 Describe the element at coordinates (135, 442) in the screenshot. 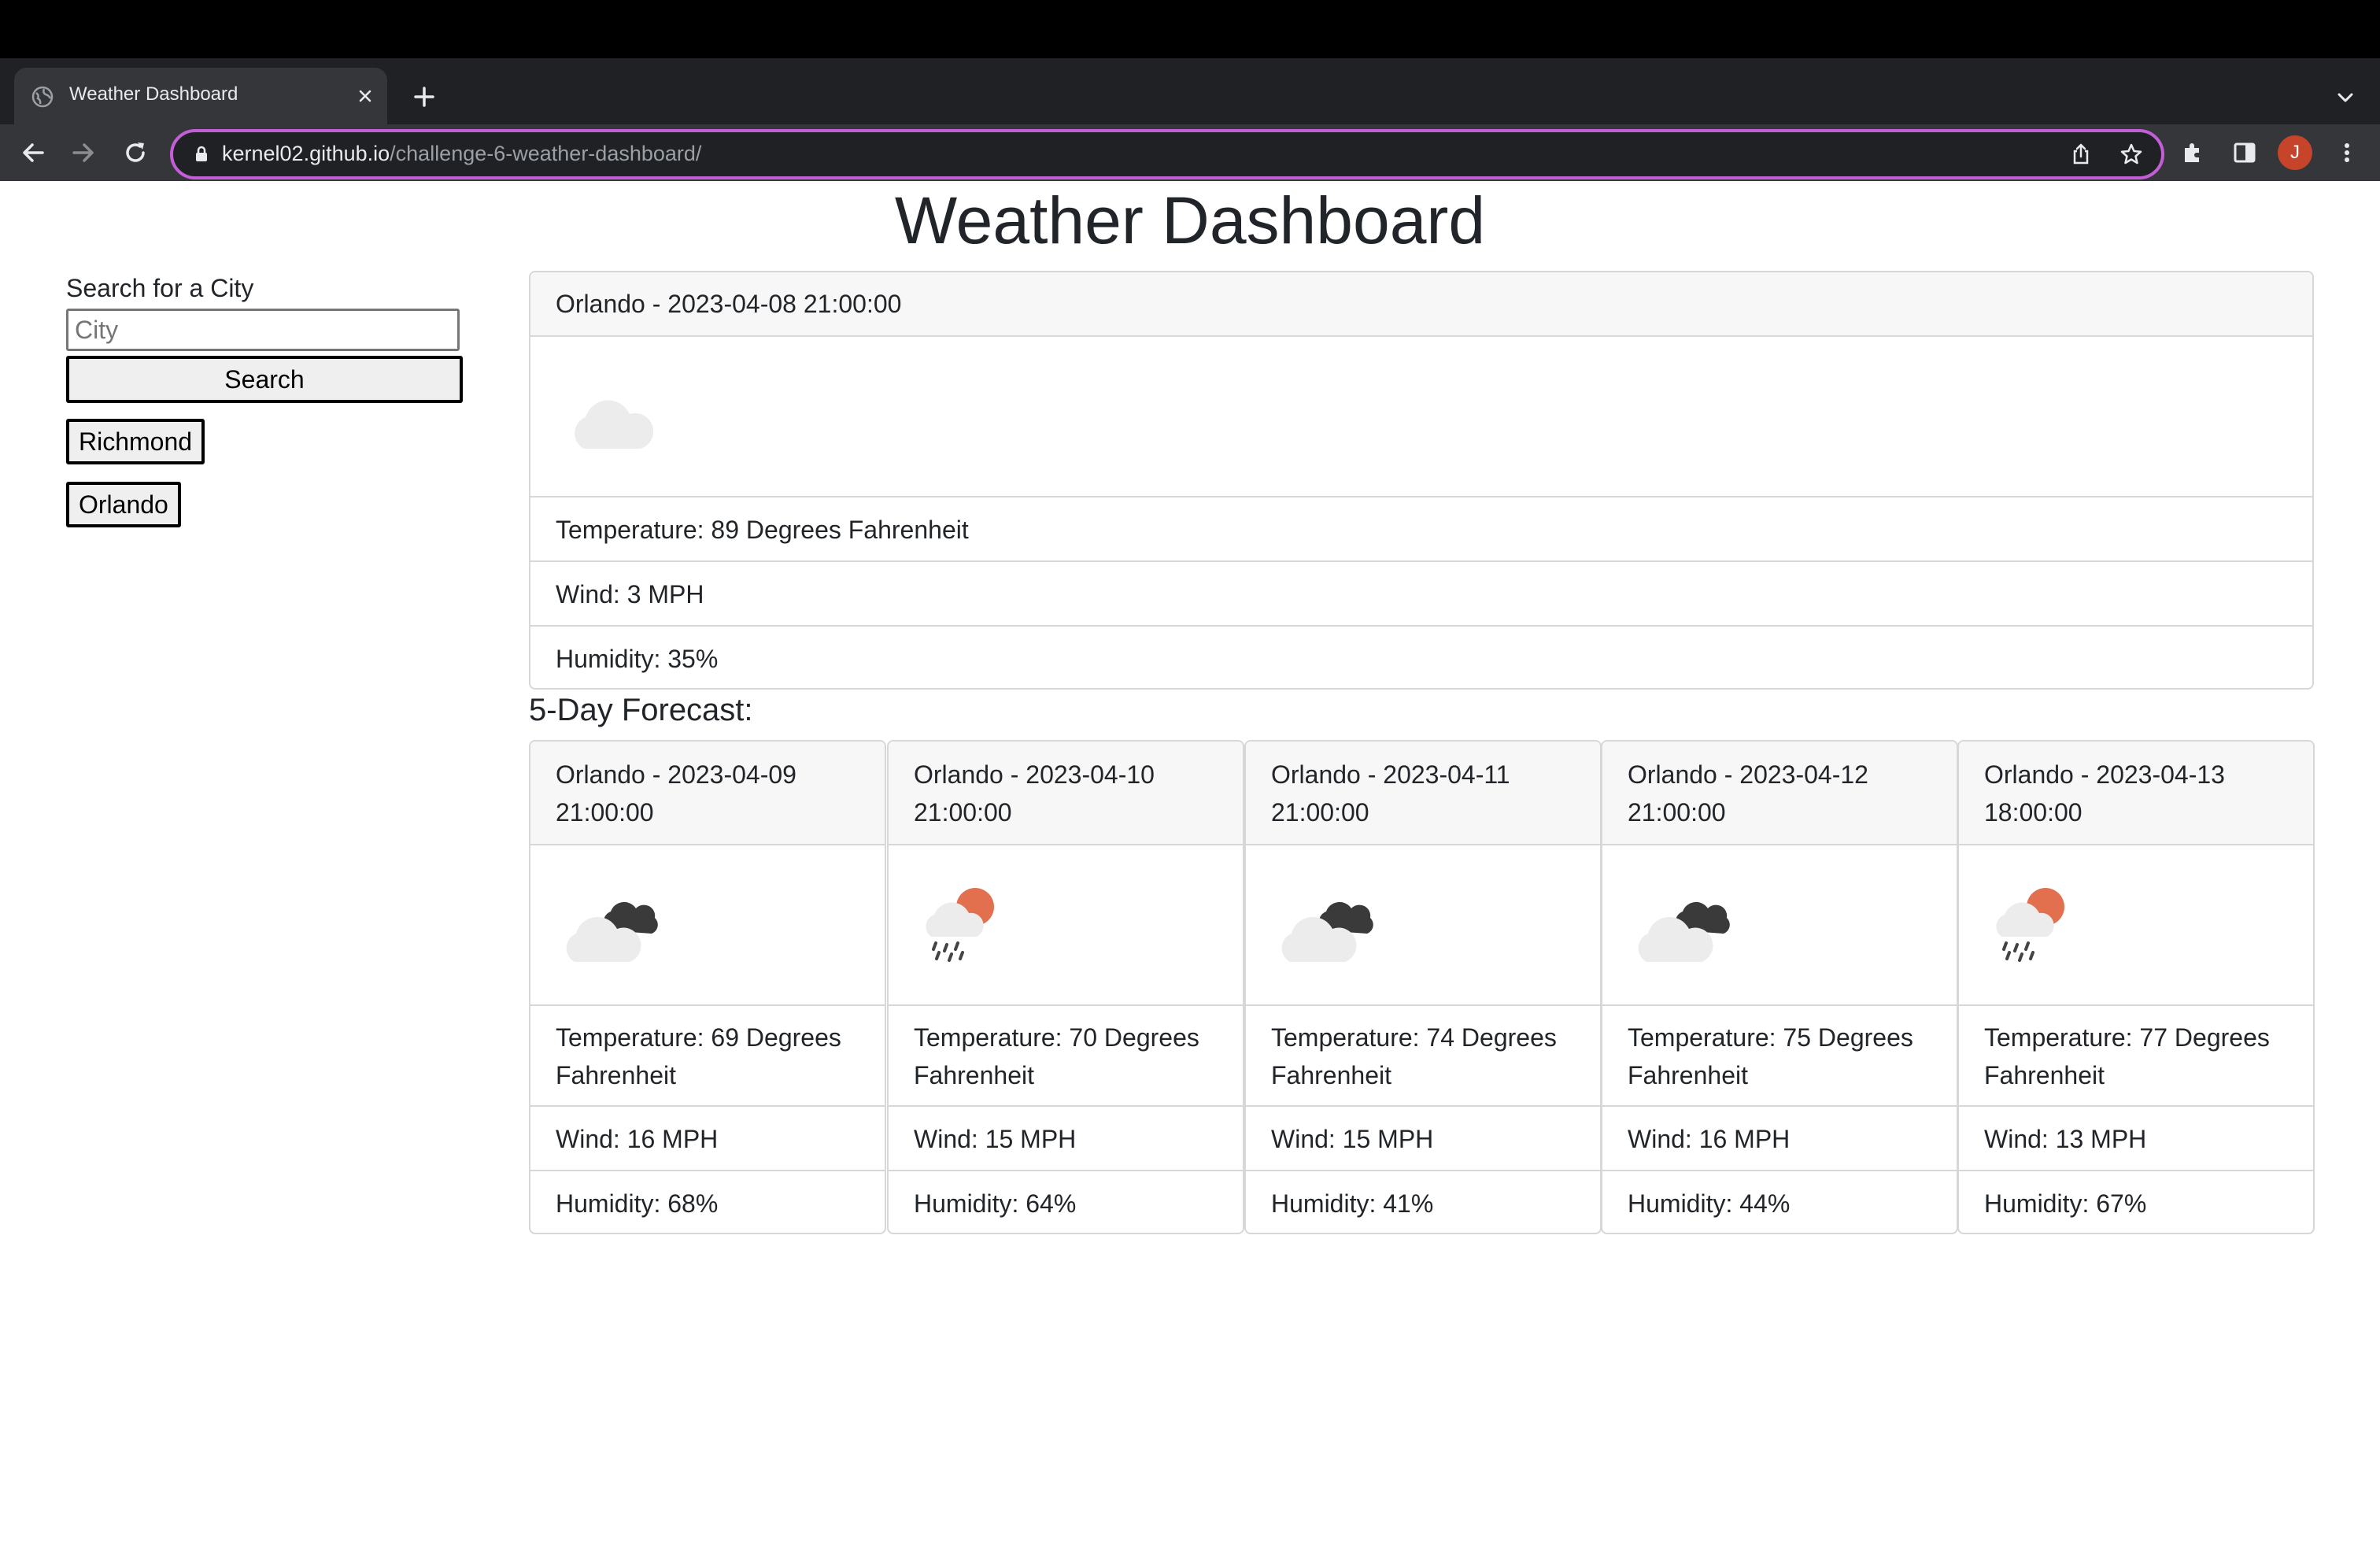

I see `history-button-richmond: Richmond` at that location.